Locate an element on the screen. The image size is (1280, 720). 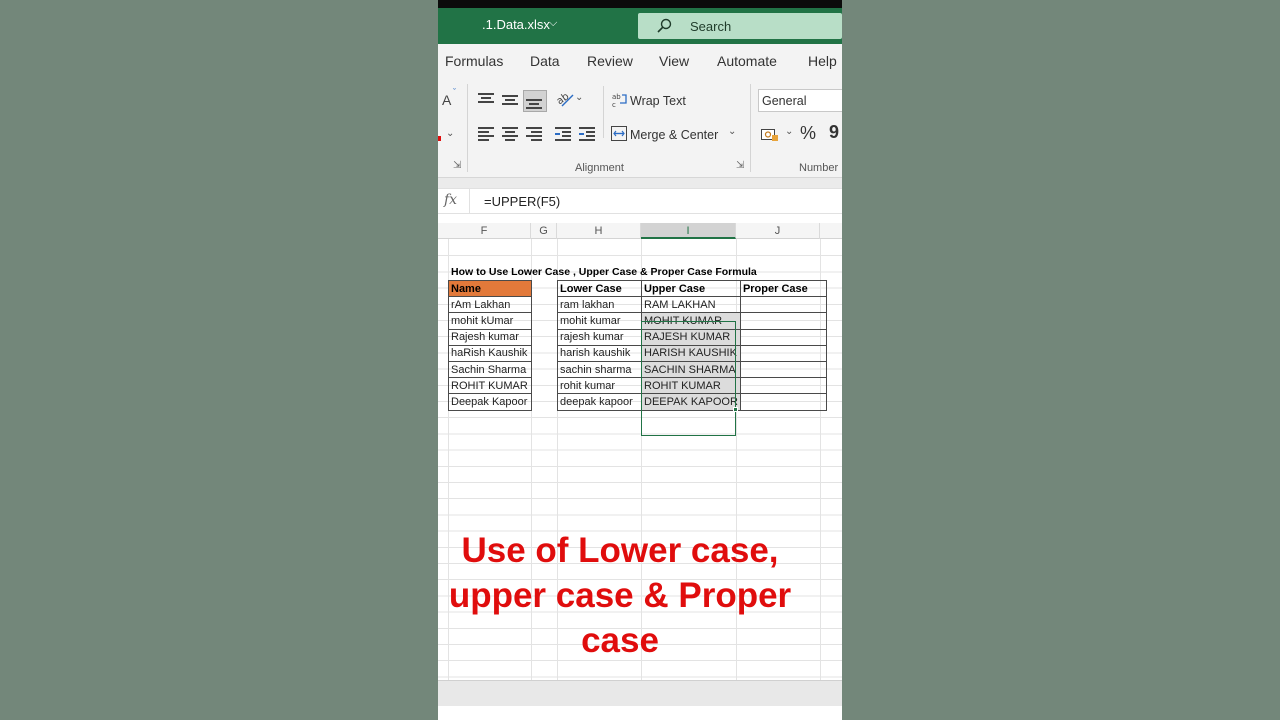
number-format-value: General is located at coordinates (784, 101).